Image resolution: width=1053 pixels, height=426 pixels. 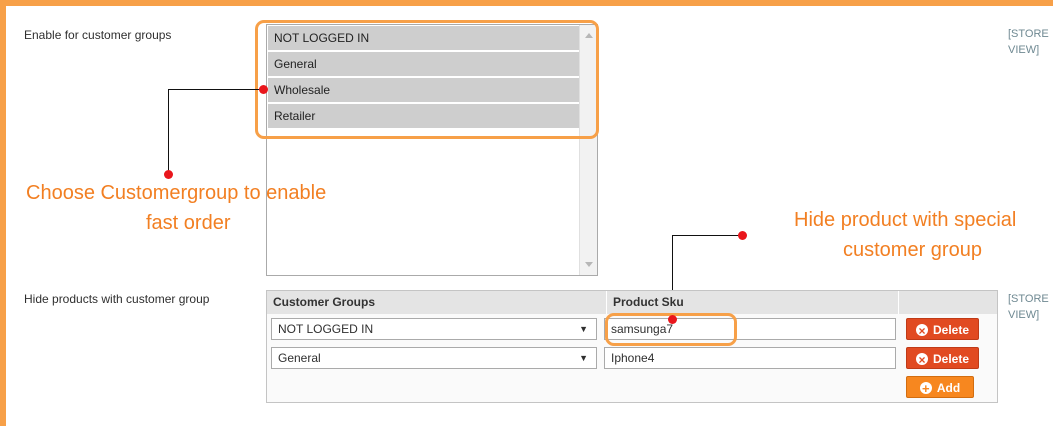 I want to click on add-row-button: Add, so click(x=940, y=388).